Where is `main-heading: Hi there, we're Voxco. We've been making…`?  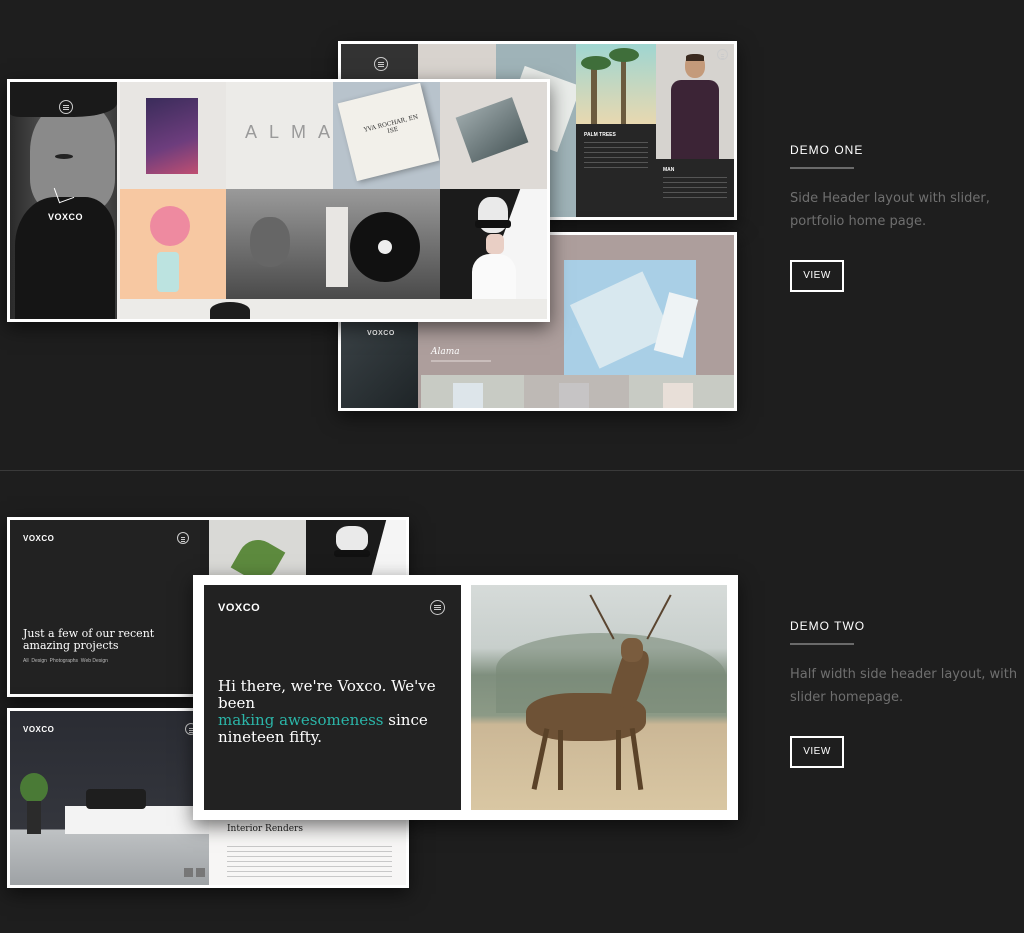 main-heading: Hi there, we're Voxco. We've been making… is located at coordinates (333, 712).